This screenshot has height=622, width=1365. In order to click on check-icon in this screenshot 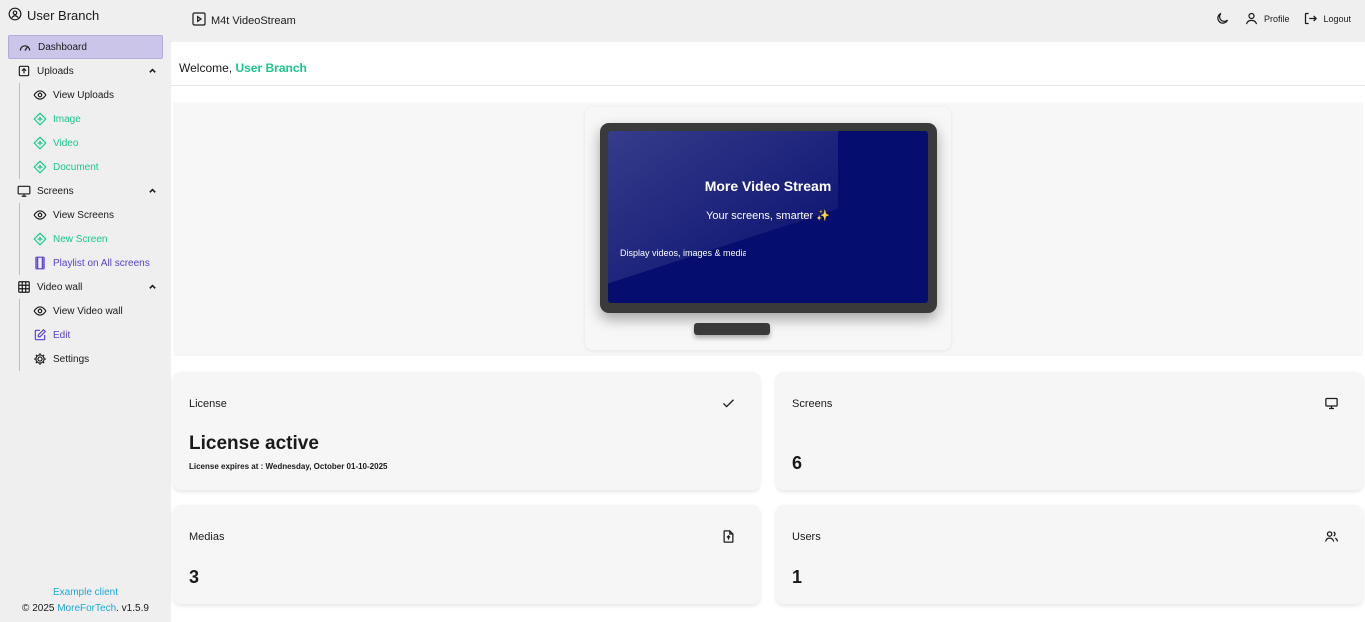, I will do `click(728, 403)`.